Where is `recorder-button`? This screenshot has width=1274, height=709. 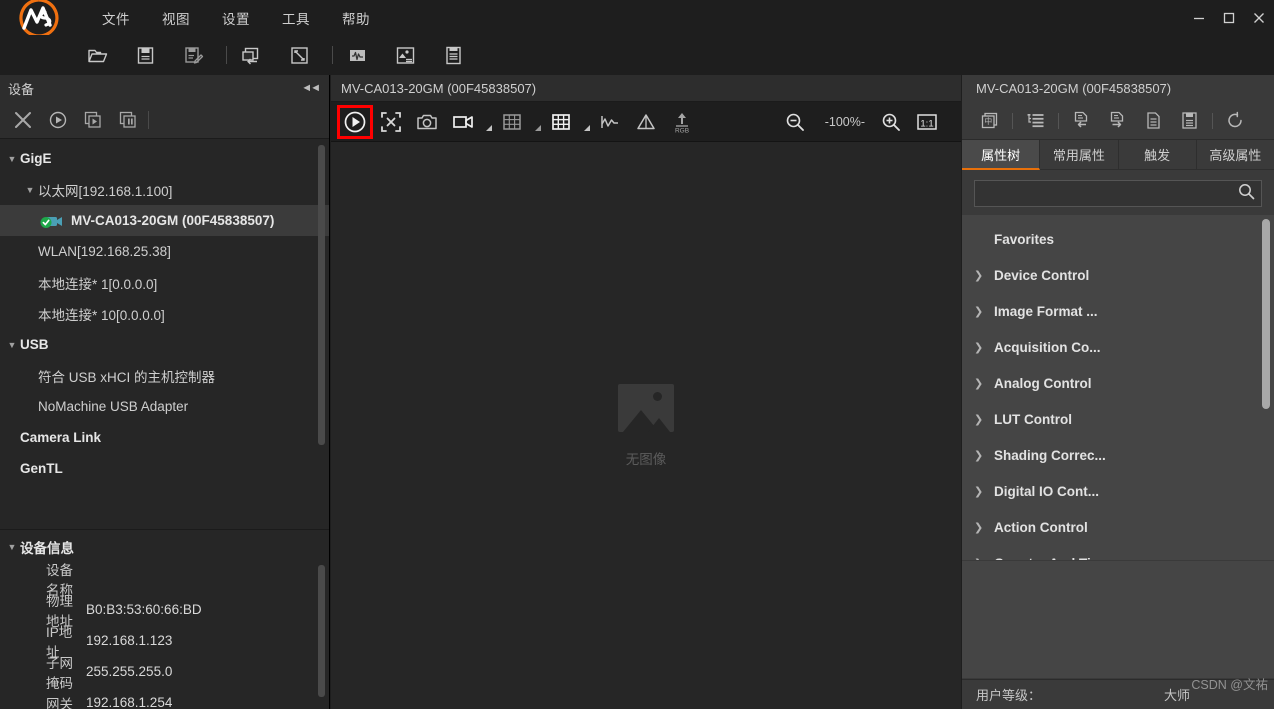 recorder-button is located at coordinates (357, 55).